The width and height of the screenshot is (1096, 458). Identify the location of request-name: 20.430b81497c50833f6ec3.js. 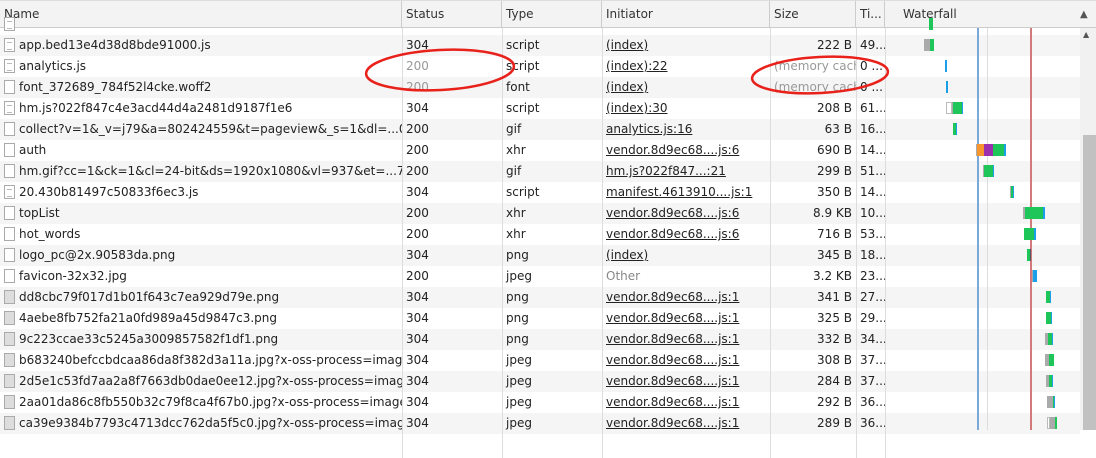
(201, 192).